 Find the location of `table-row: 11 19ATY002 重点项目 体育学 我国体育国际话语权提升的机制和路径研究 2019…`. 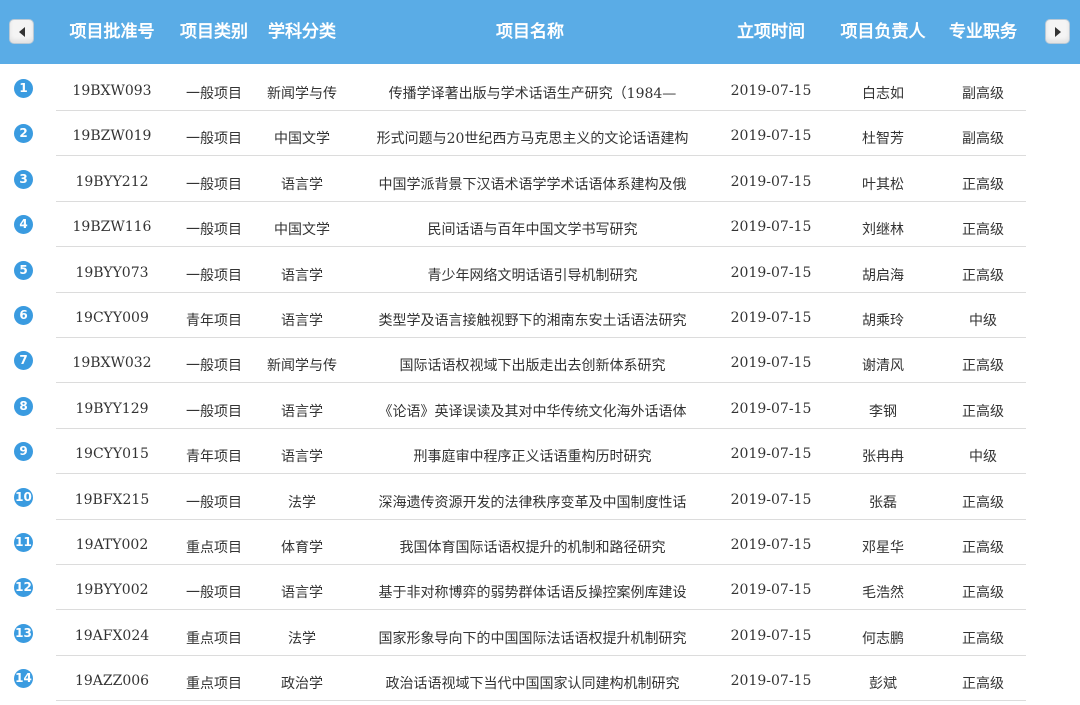

table-row: 11 19ATY002 重点项目 体育学 我国体育国际话语权提升的机制和路径研究 2019… is located at coordinates (540, 546).